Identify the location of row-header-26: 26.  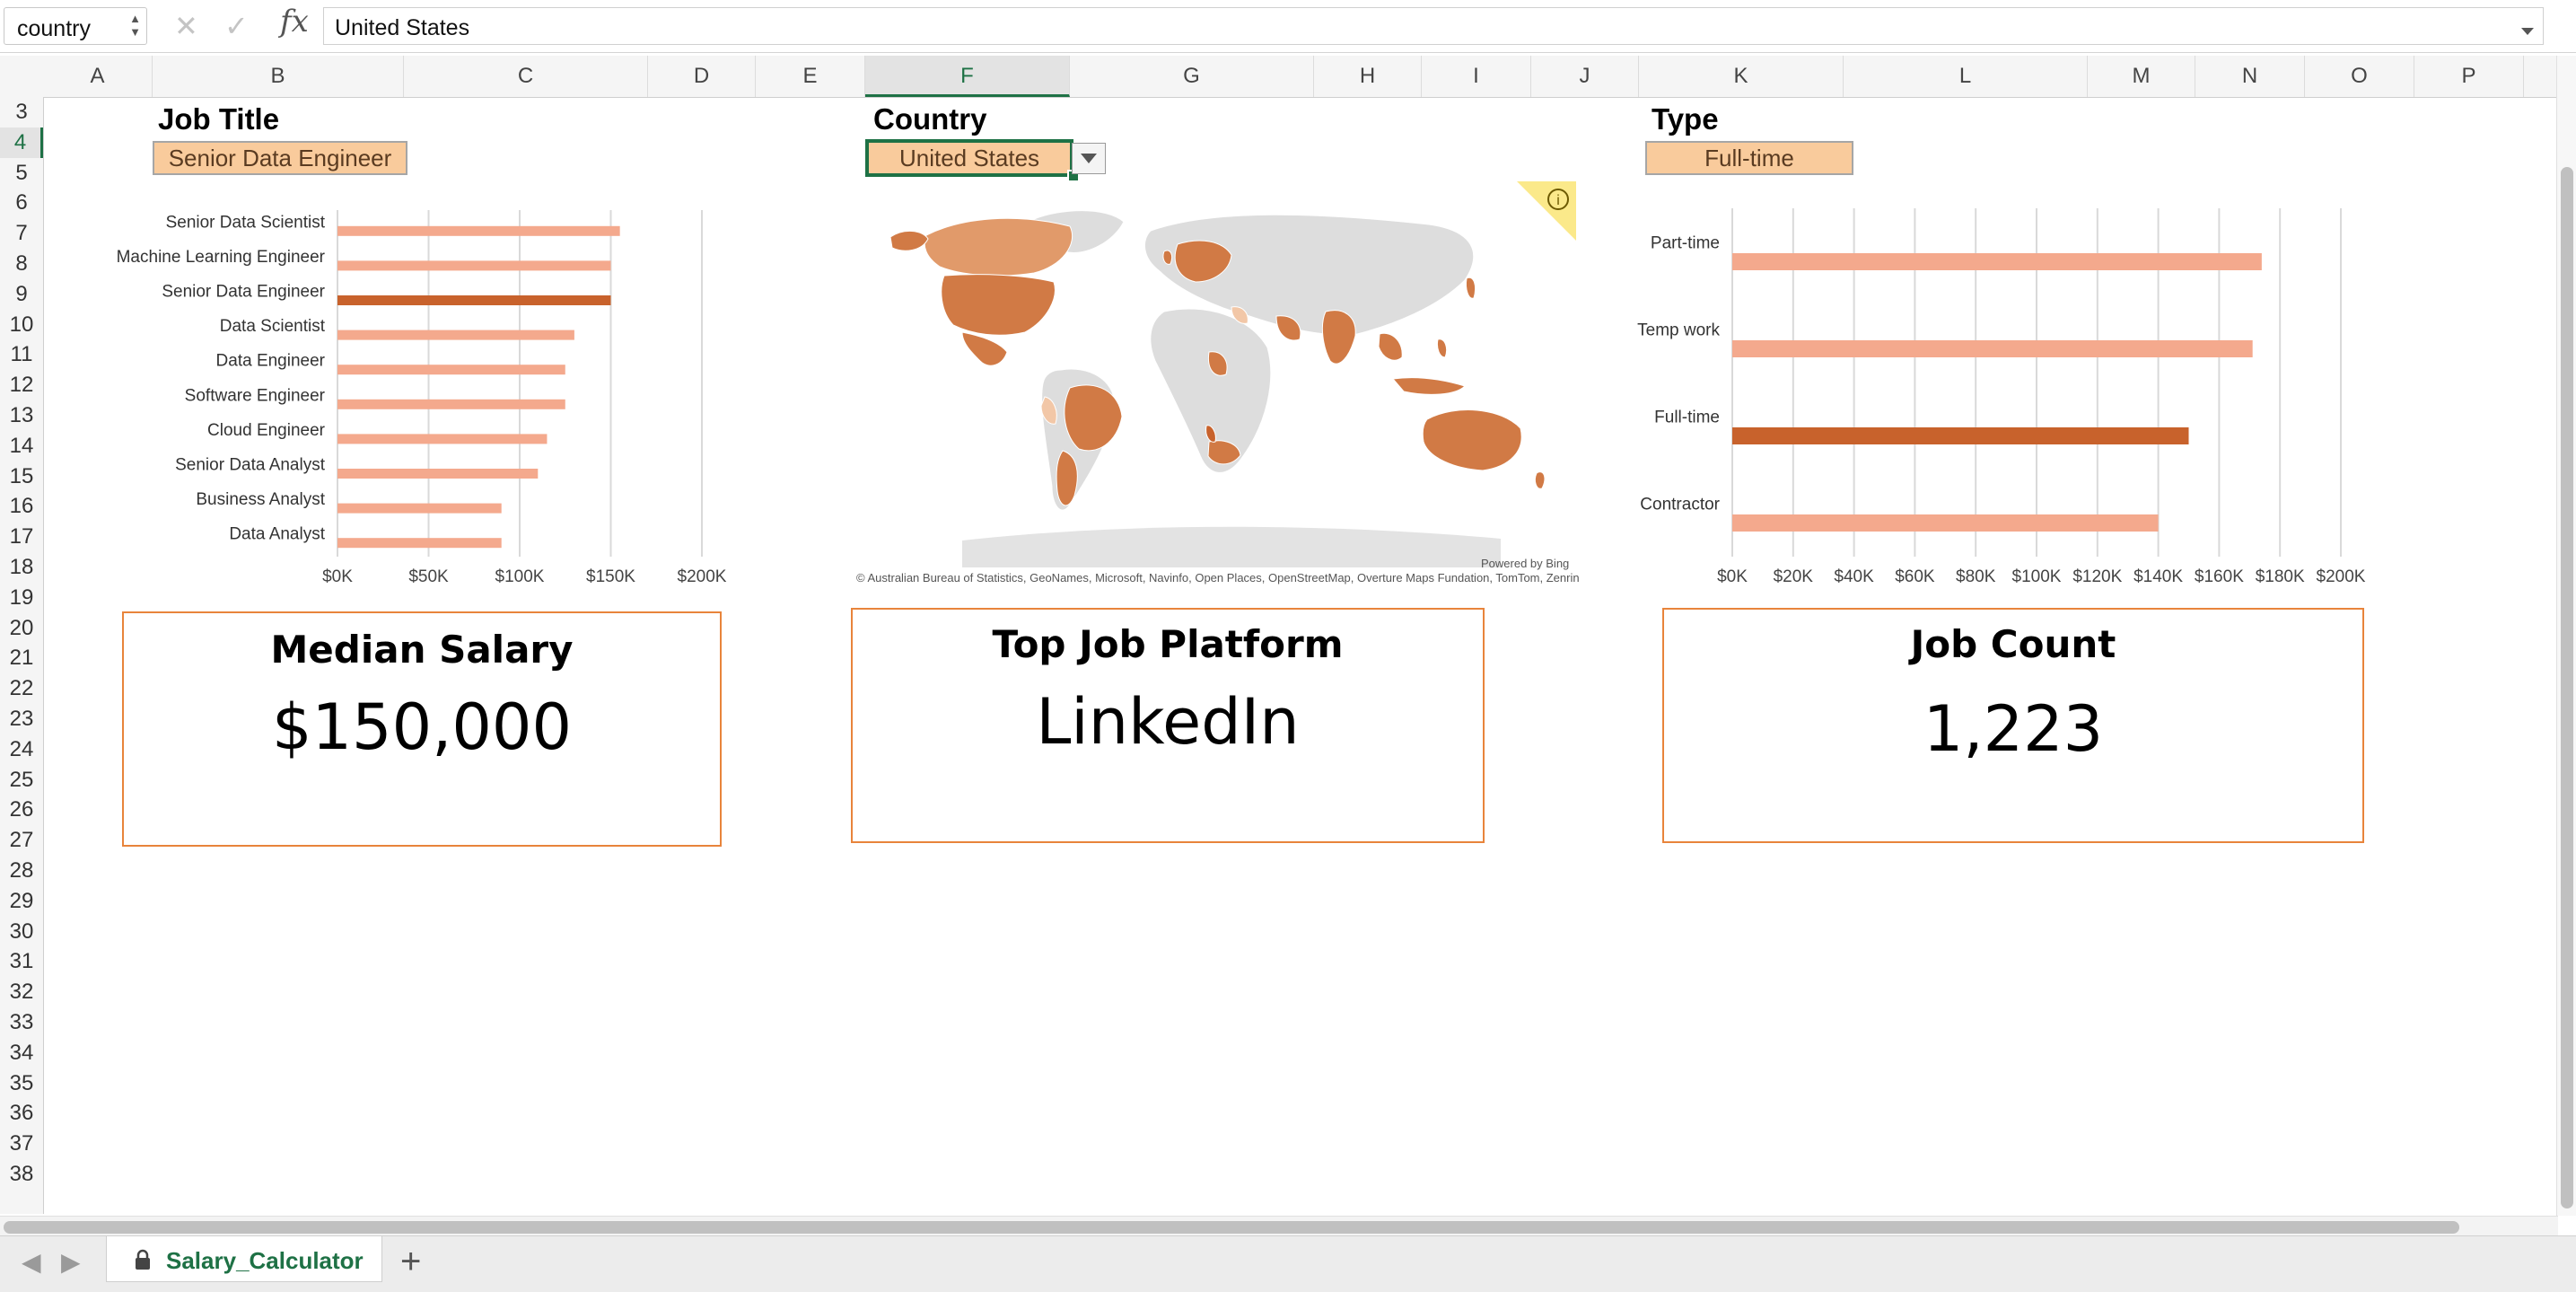
(21, 810).